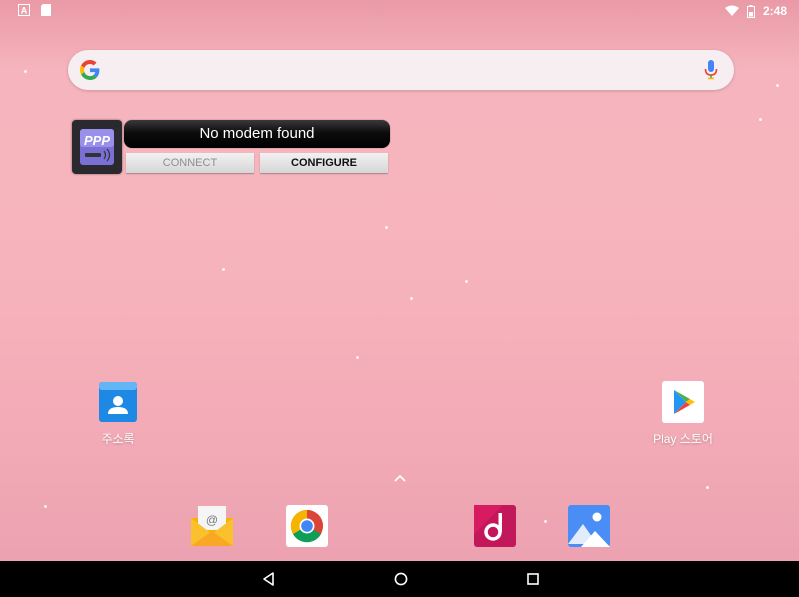  I want to click on app-label: Play 스토어, so click(683, 439).